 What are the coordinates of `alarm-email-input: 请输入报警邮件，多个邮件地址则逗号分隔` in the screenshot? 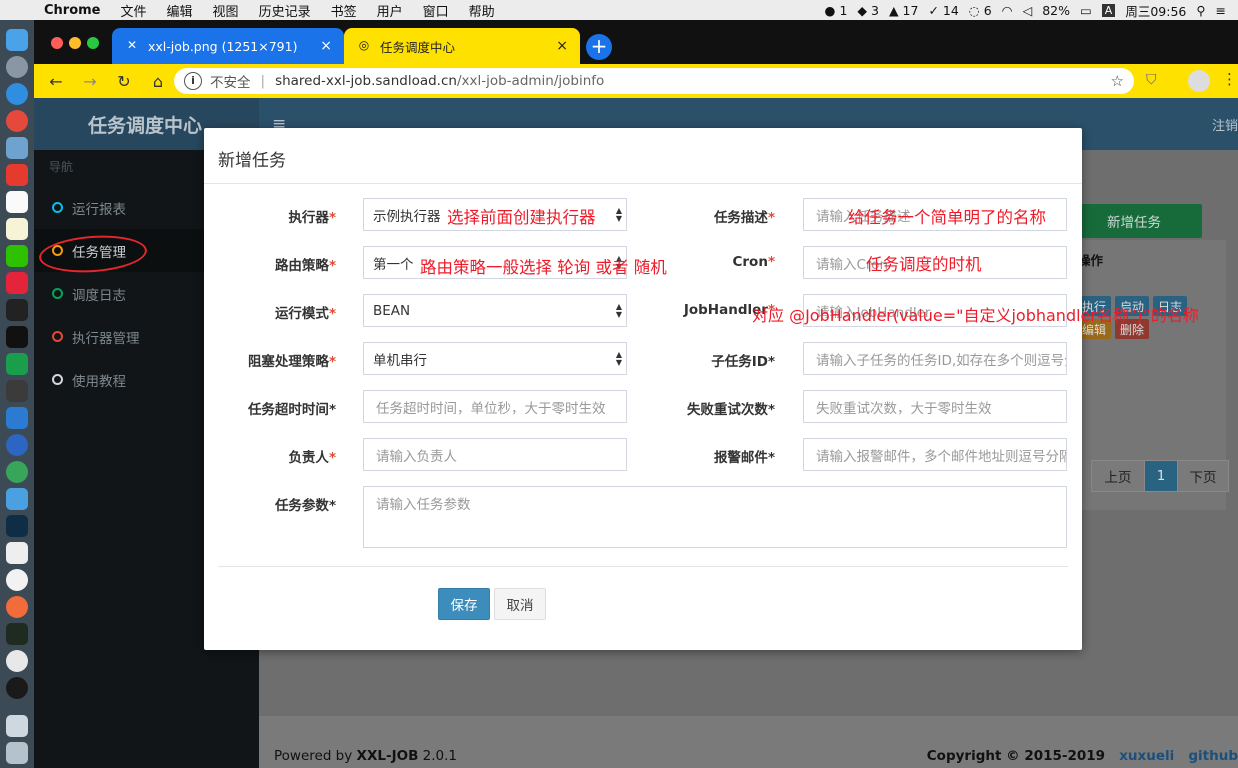 It's located at (935, 454).